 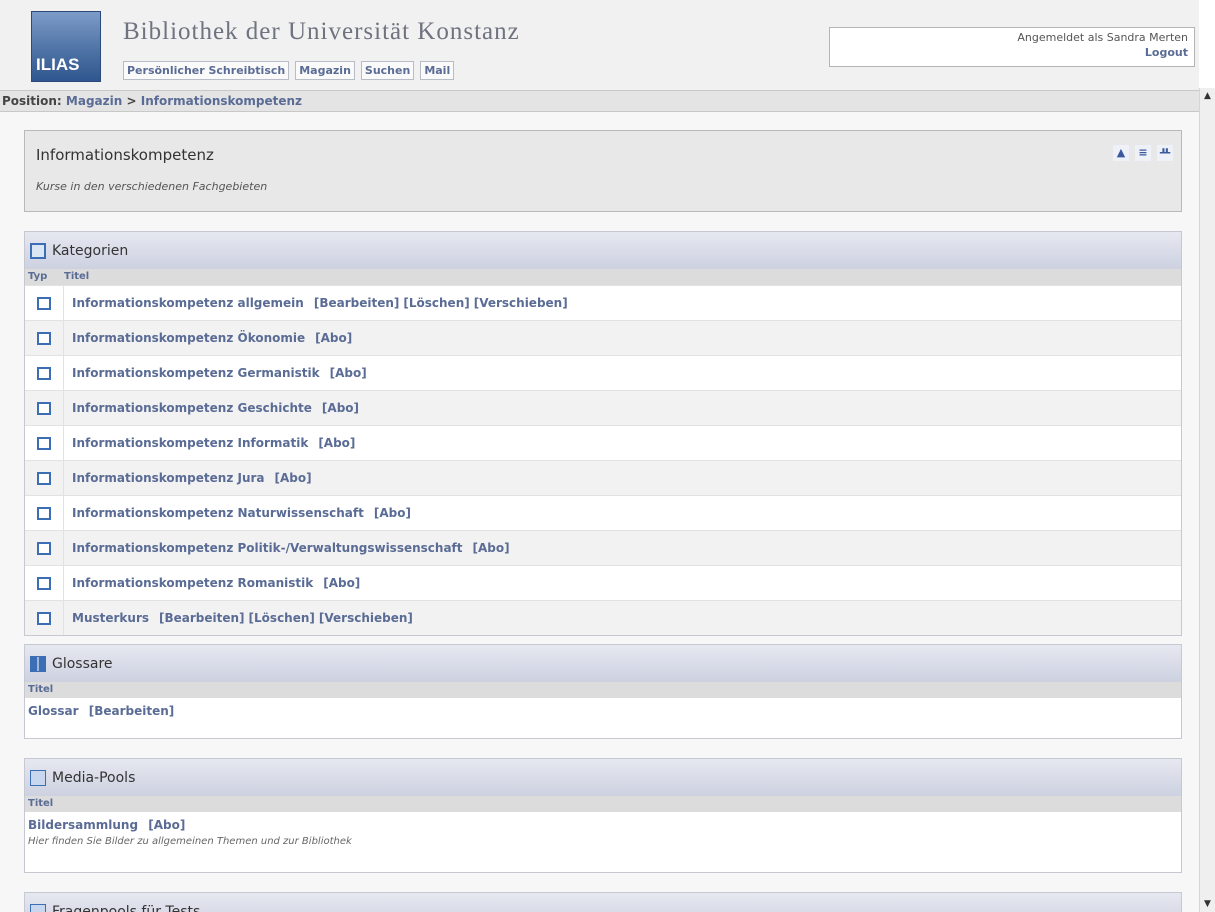 I want to click on category-link: Informationskompetenz Ökonomie, so click(x=188, y=338).